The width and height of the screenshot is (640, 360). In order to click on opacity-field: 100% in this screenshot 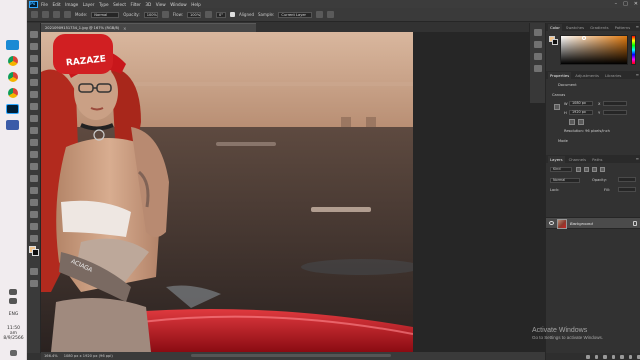, I will do `click(150, 14)`.